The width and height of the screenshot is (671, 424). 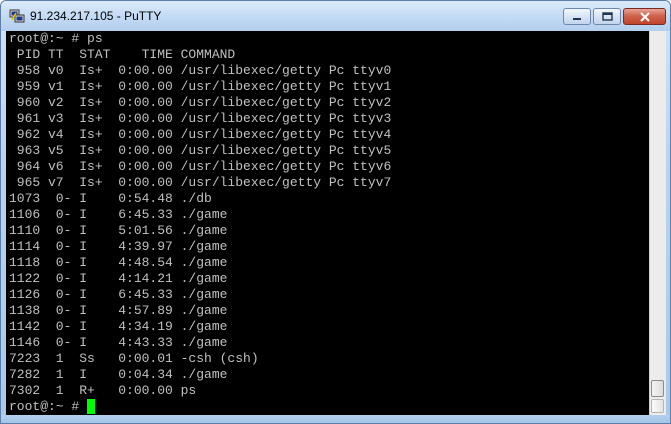 What do you see at coordinates (56, 38) in the screenshot?
I see `terminal-line: root@:~ # ps` at bounding box center [56, 38].